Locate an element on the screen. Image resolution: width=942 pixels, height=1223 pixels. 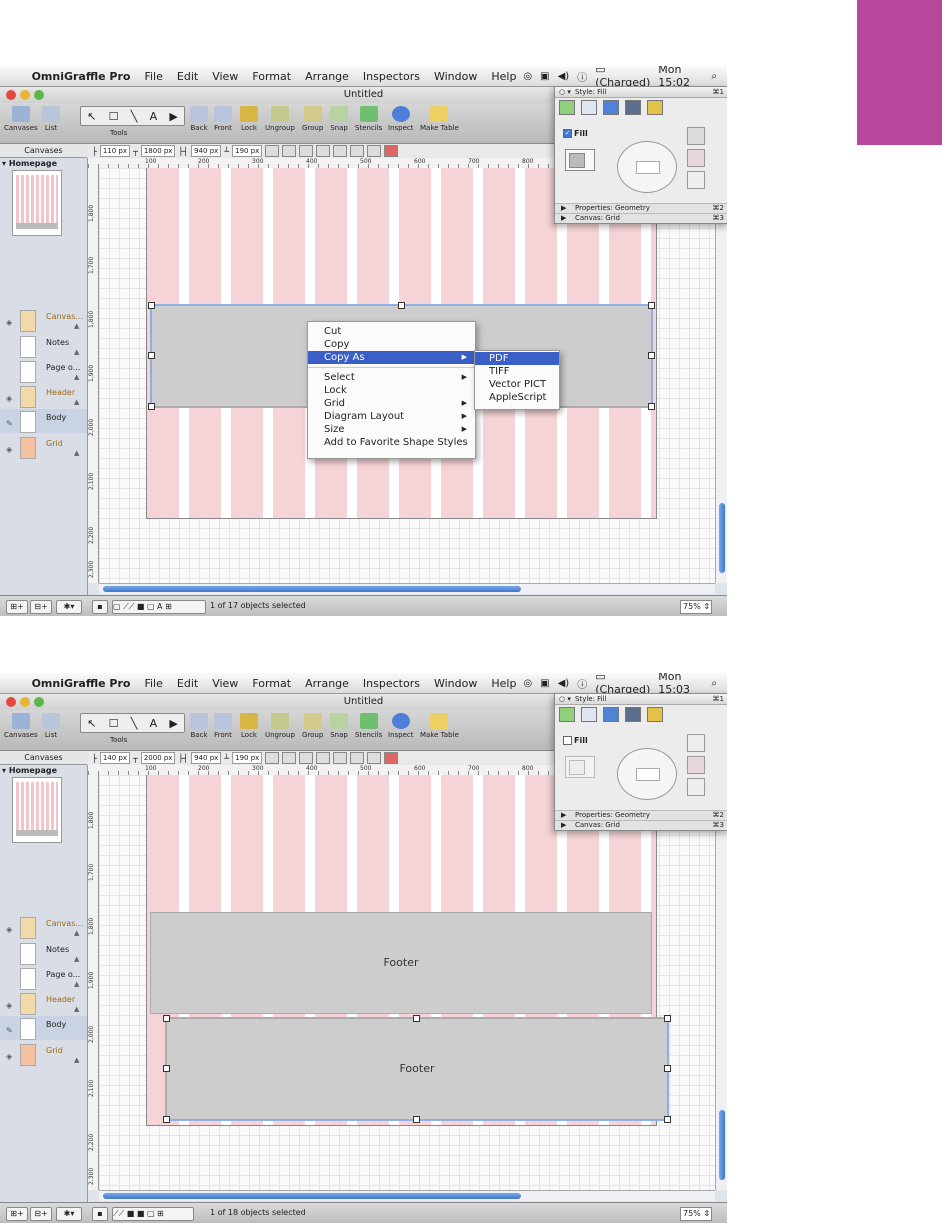
spotlight-search-icon: ⌕ is located at coordinates (714, 683).